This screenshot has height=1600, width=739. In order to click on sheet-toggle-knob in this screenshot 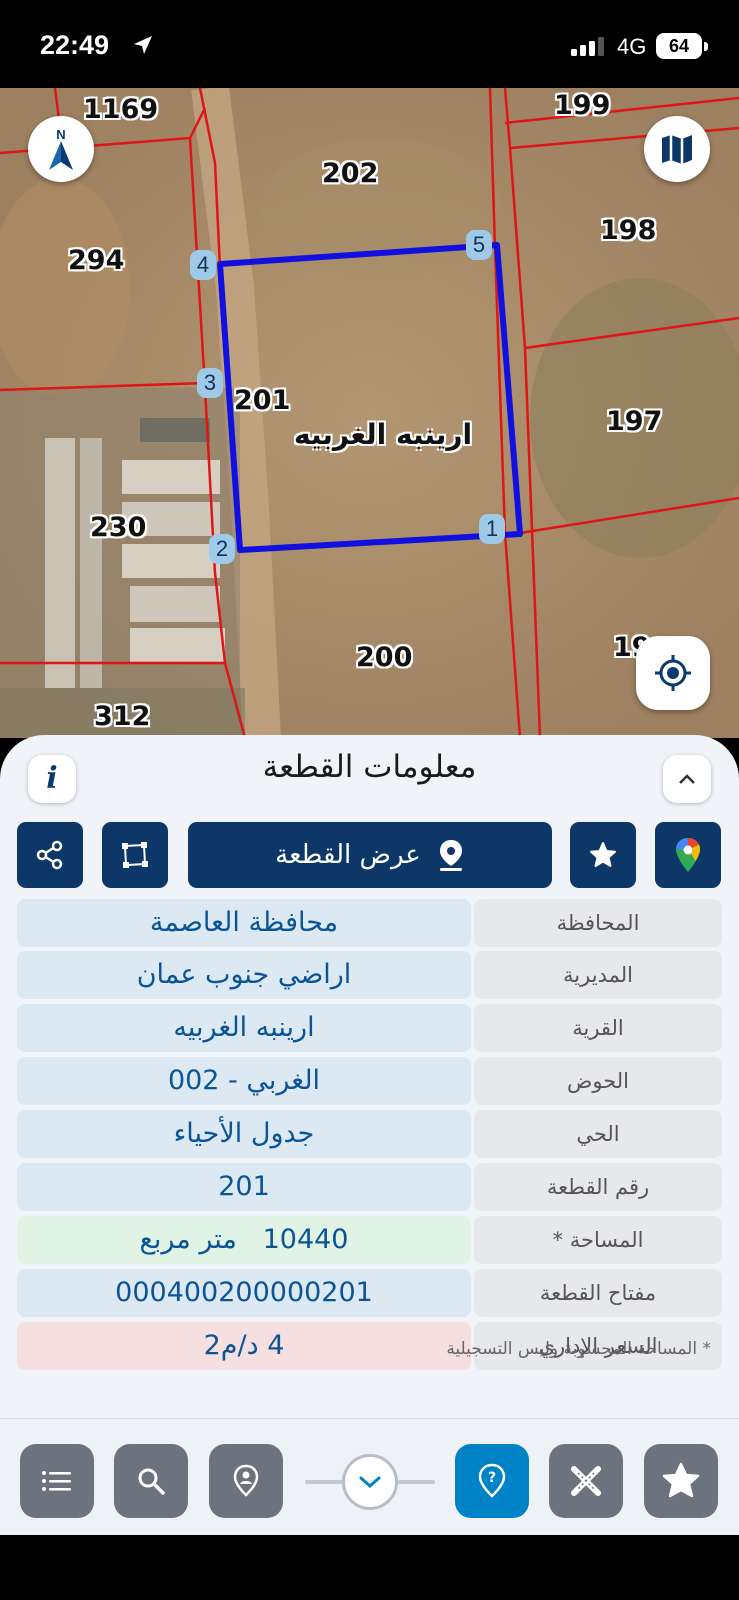, I will do `click(370, 1482)`.